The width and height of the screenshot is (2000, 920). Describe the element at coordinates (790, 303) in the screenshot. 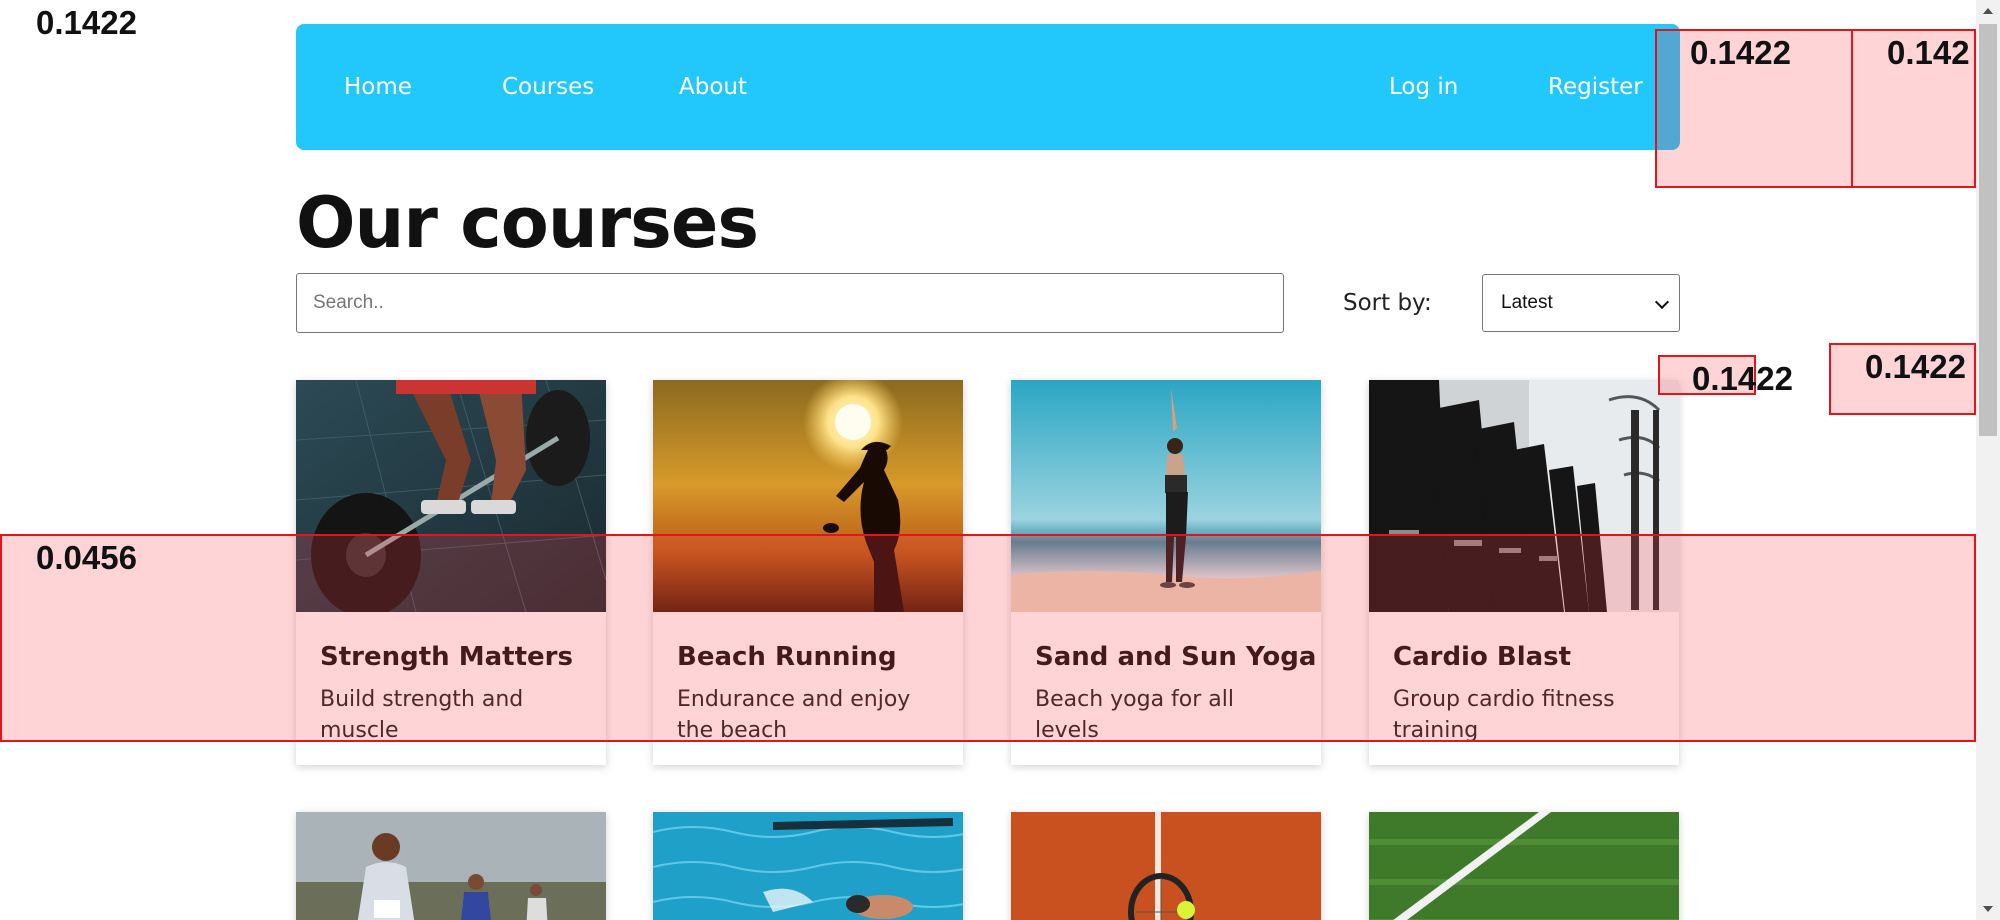

I see `search-input` at that location.